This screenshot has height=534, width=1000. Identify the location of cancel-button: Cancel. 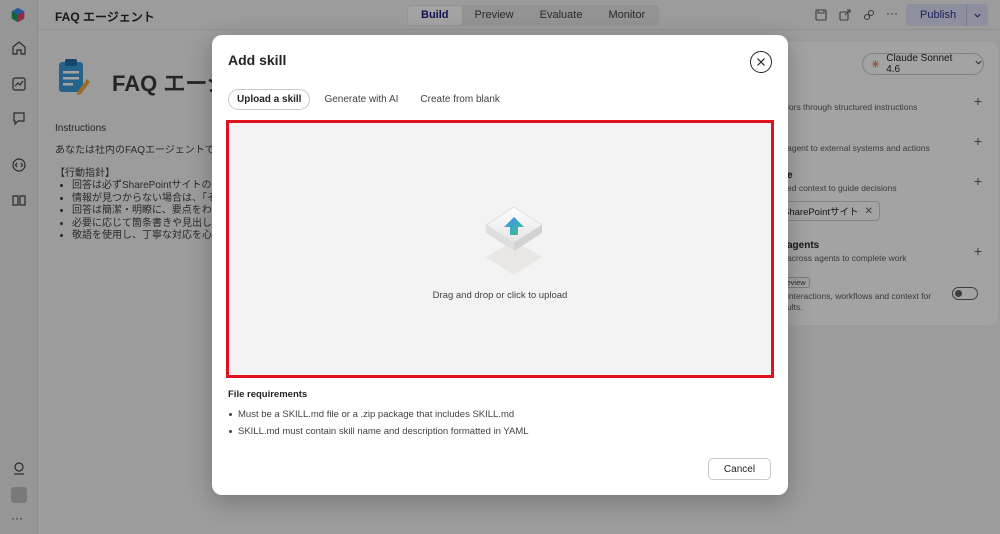
(739, 469).